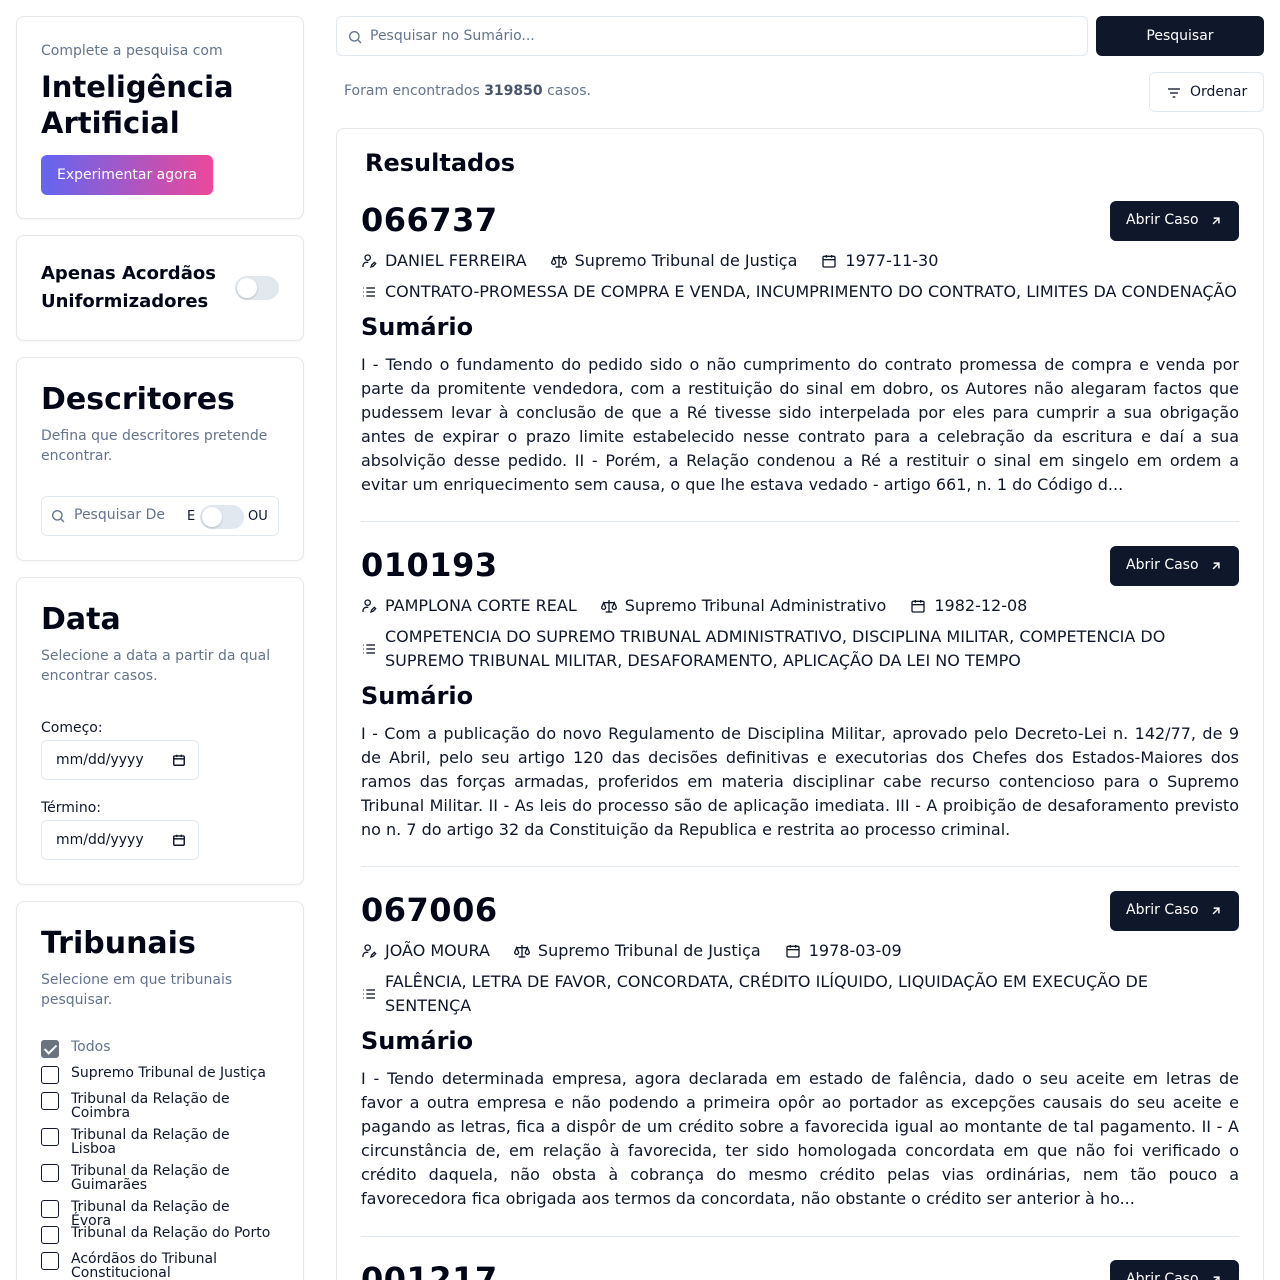  Describe the element at coordinates (100, 840) in the screenshot. I see `end-date-value: mm/dd/yyyy` at that location.